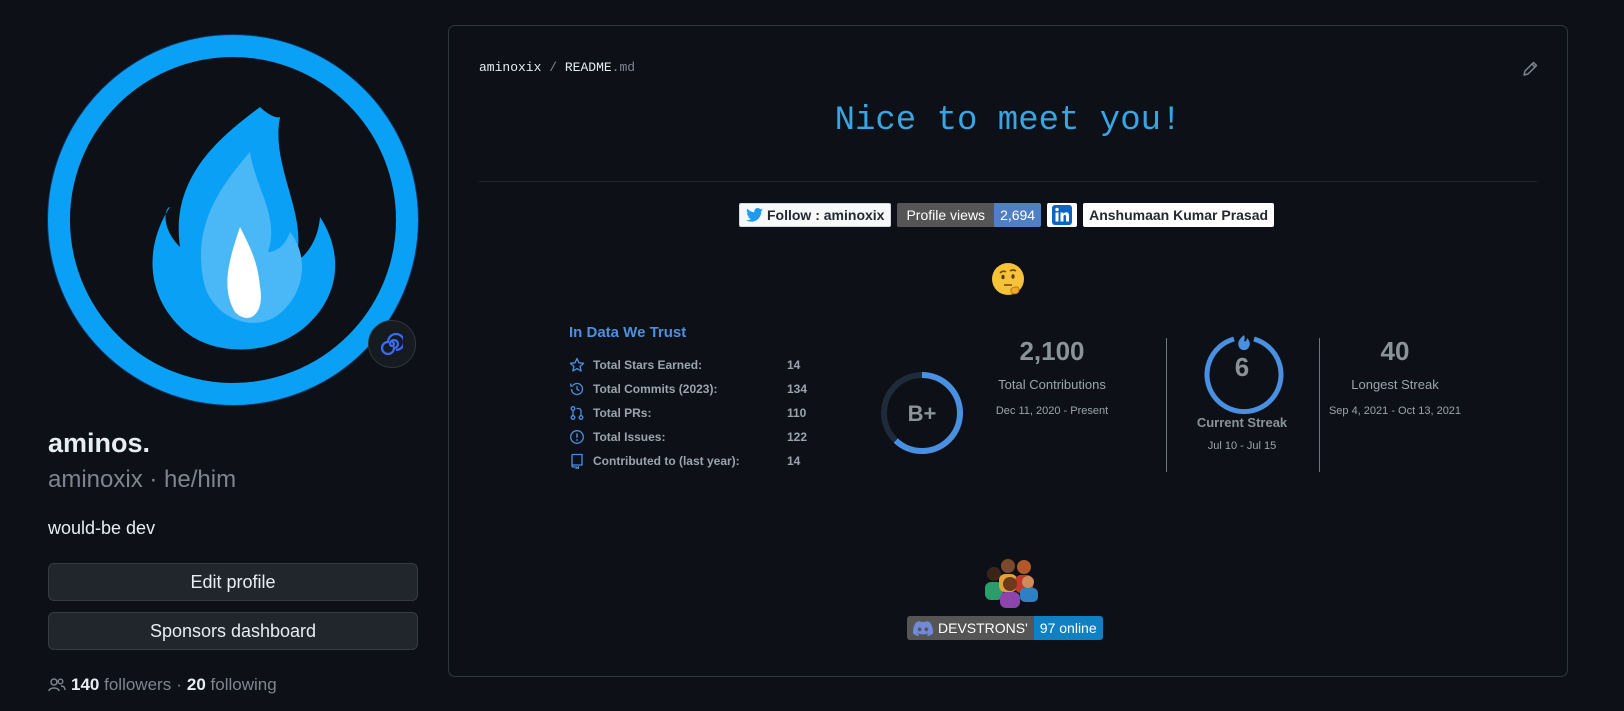  I want to click on linkedin-icon, so click(1062, 215).